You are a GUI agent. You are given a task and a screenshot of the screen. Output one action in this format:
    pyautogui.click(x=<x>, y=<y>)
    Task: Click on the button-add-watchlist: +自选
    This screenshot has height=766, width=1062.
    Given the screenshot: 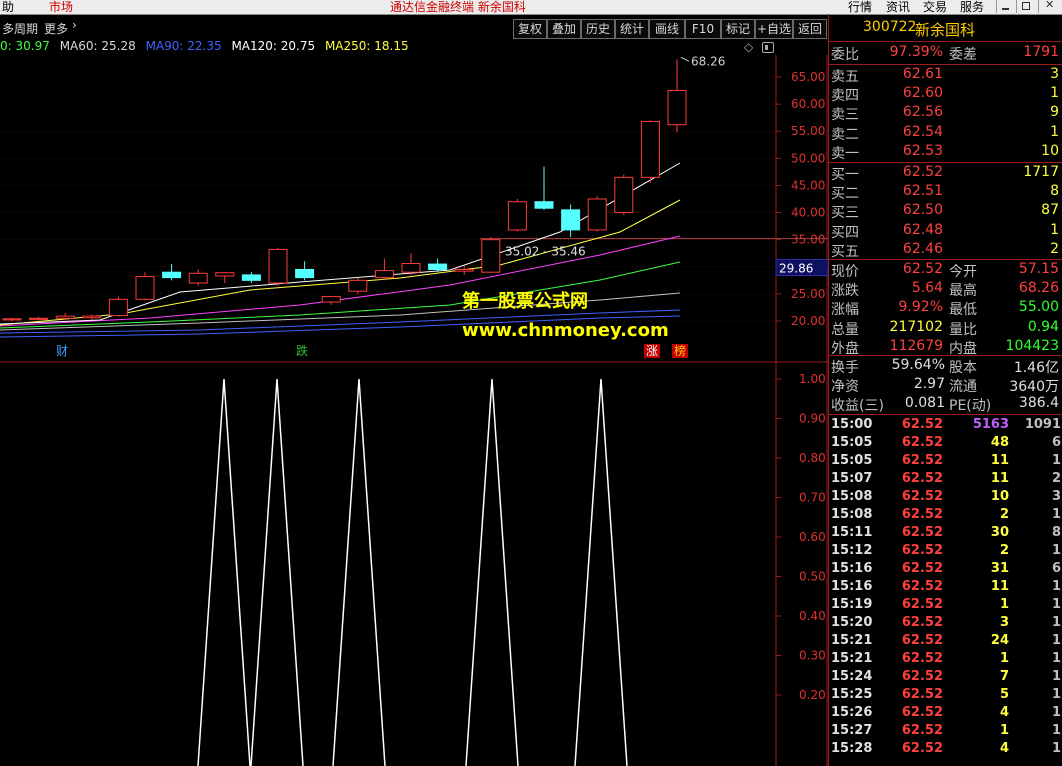 What is the action you would take?
    pyautogui.click(x=774, y=29)
    